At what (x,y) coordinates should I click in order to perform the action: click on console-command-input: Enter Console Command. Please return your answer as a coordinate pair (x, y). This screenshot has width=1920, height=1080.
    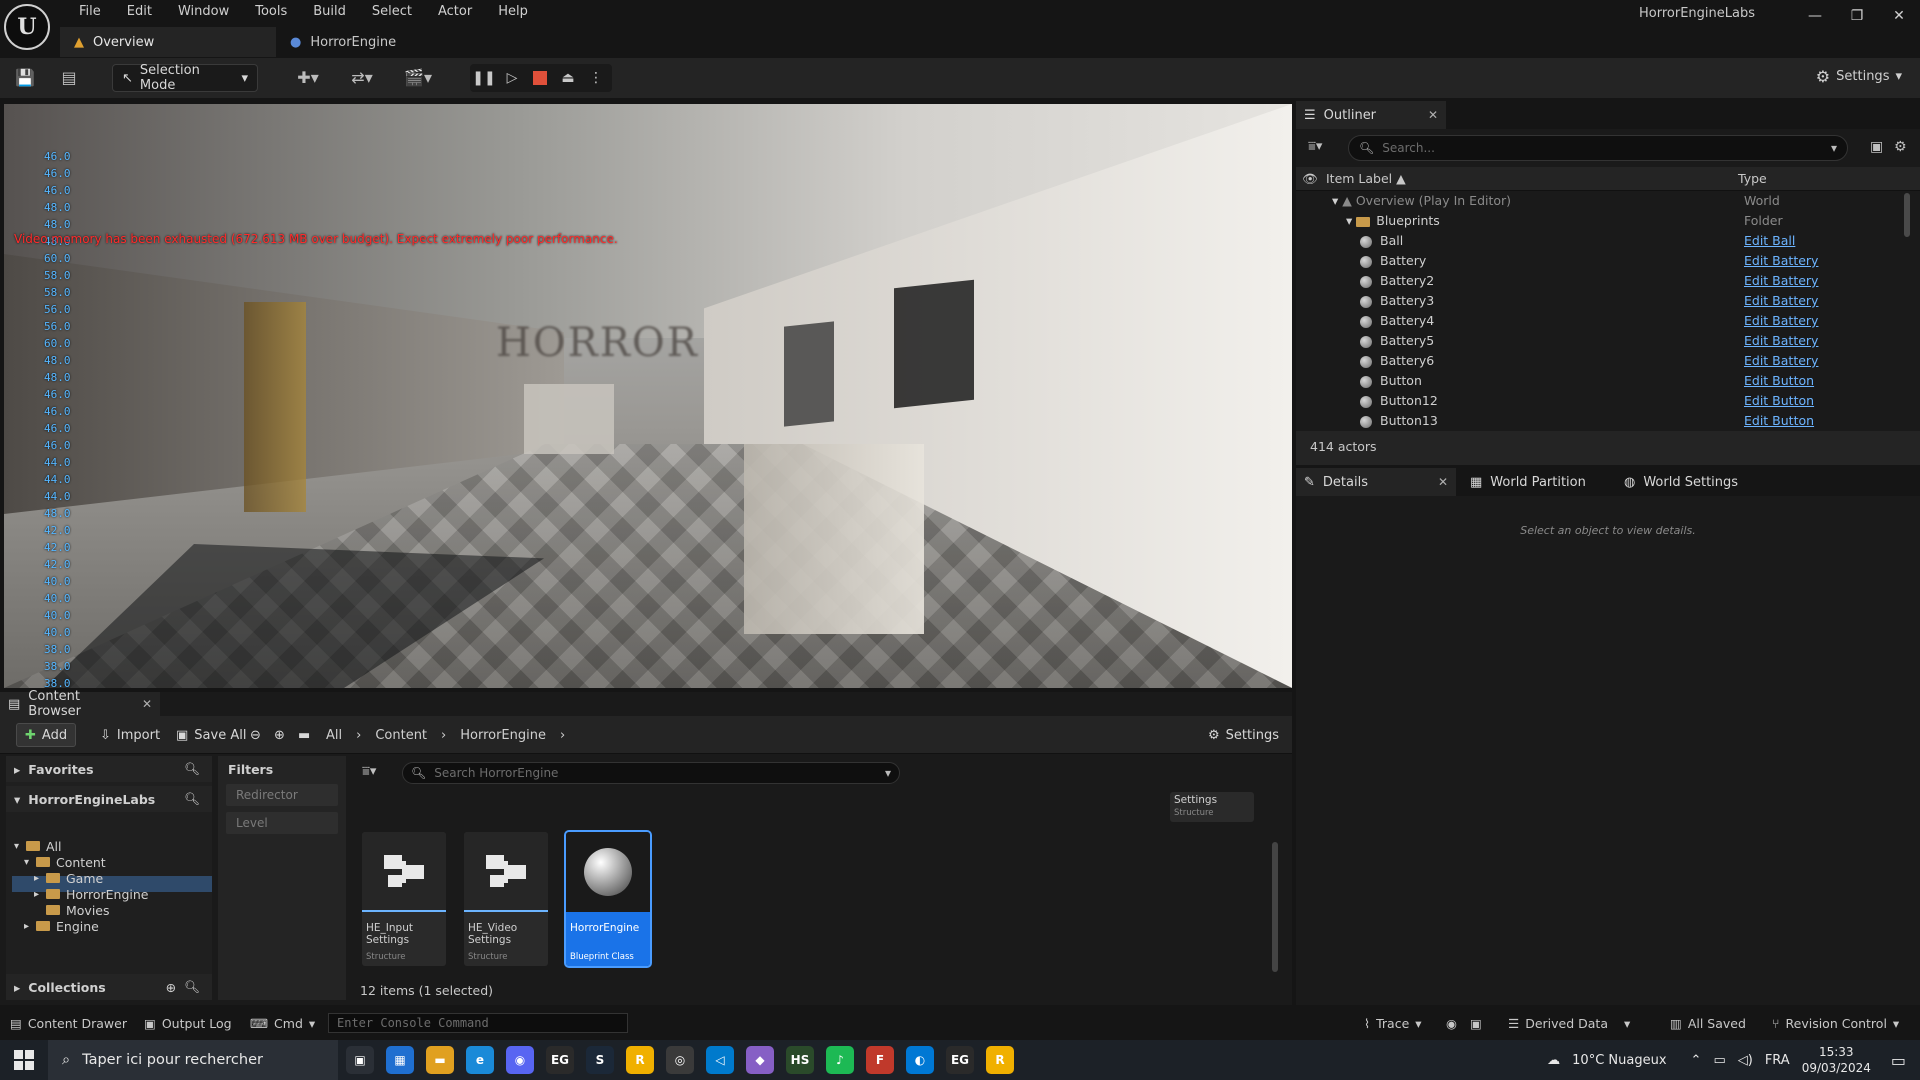
    Looking at the image, I should click on (478, 1023).